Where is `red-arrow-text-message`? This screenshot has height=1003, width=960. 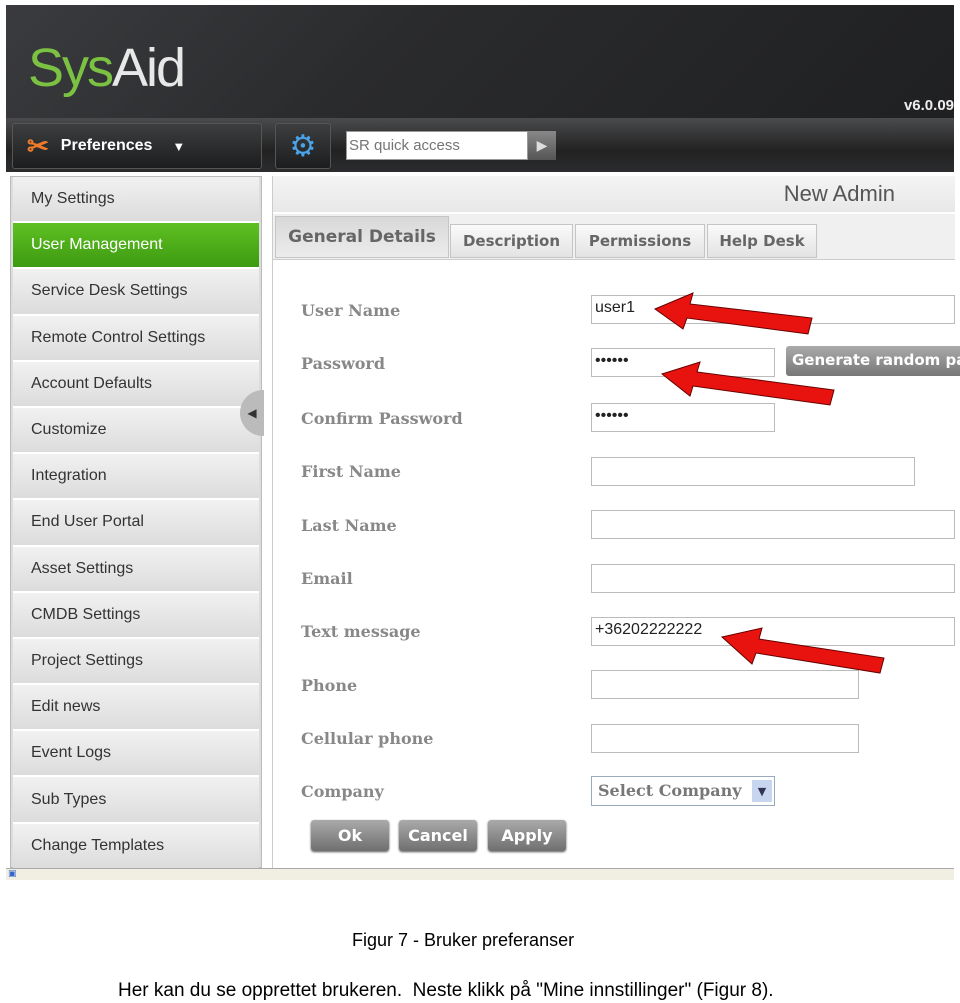 red-arrow-text-message is located at coordinates (802, 650).